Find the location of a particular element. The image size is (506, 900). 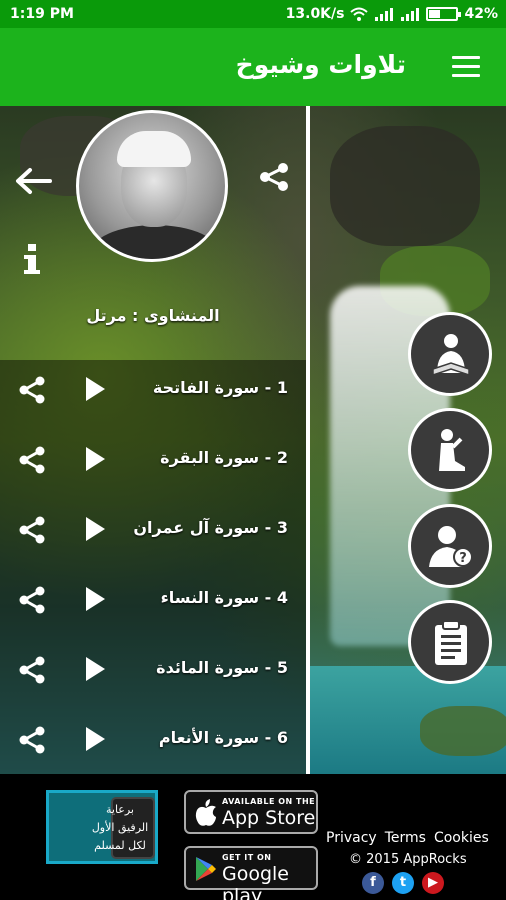

surah-row: 6 - سورة الأنعام is located at coordinates (153, 740).